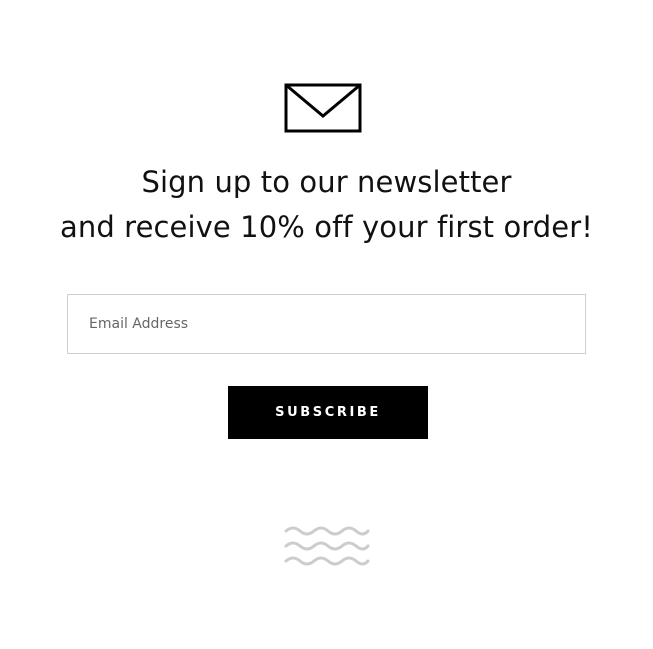  What do you see at coordinates (328, 412) in the screenshot?
I see `subscribe-button: SUBSCRIBE` at bounding box center [328, 412].